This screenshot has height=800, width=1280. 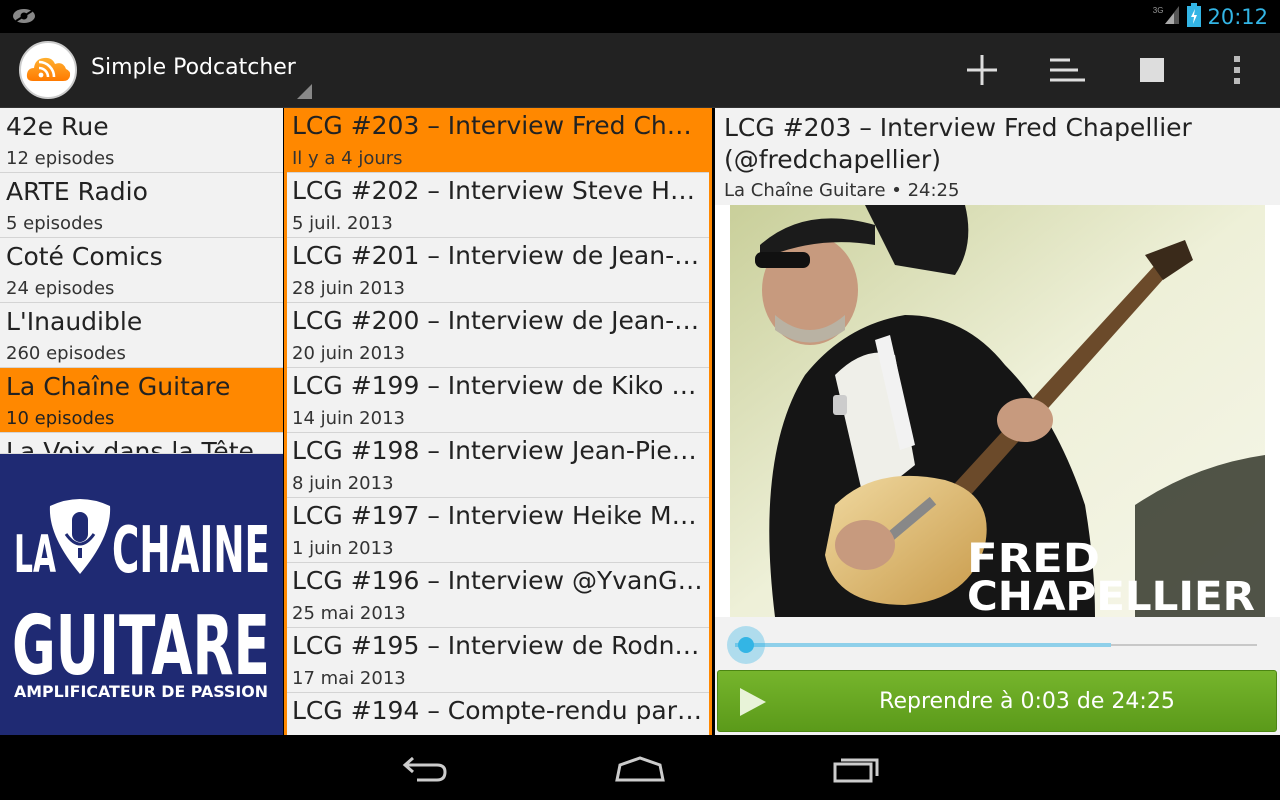 I want to click on battery-charging-icon, so click(x=1194, y=17).